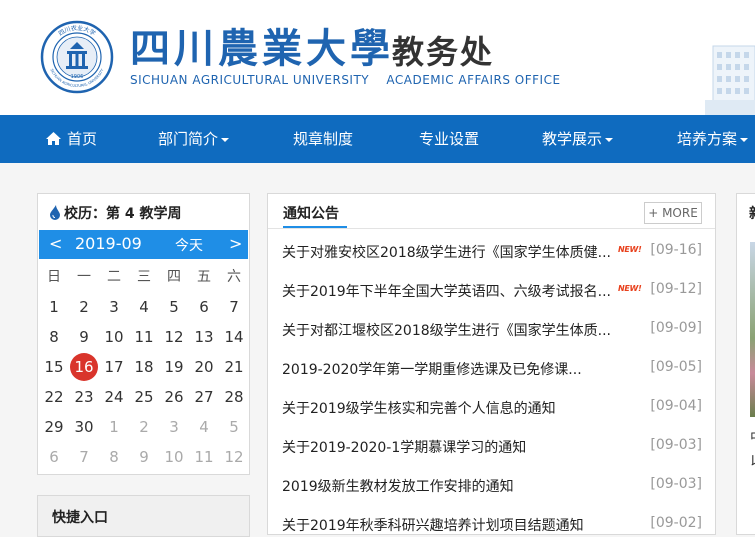  What do you see at coordinates (204, 397) in the screenshot?
I see `calendar-day: 27` at bounding box center [204, 397].